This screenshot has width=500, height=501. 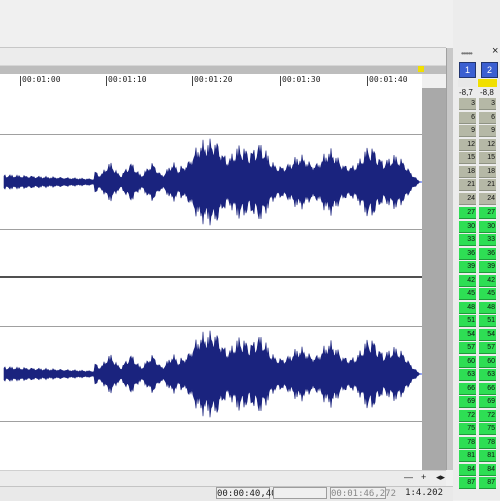 What do you see at coordinates (388, 79) in the screenshot?
I see `ruler-label: 00:01:40` at bounding box center [388, 79].